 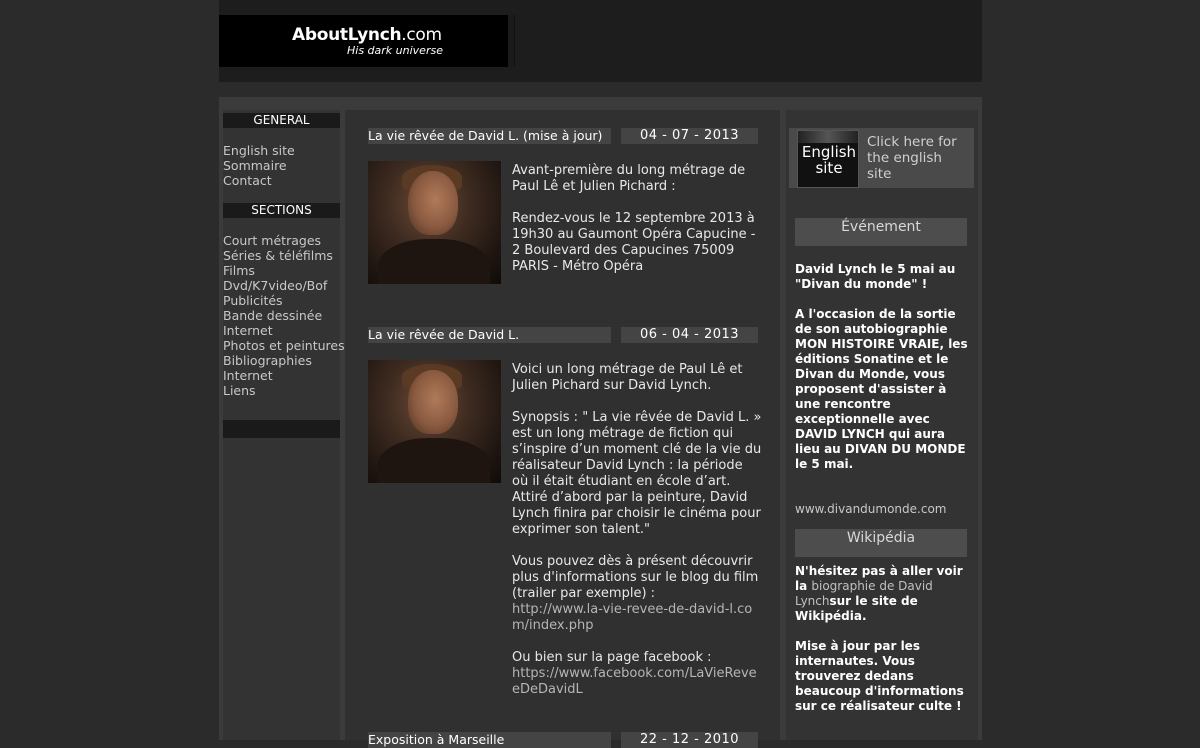 I want to click on logo-title: AboutLynch.com, so click(x=367, y=35).